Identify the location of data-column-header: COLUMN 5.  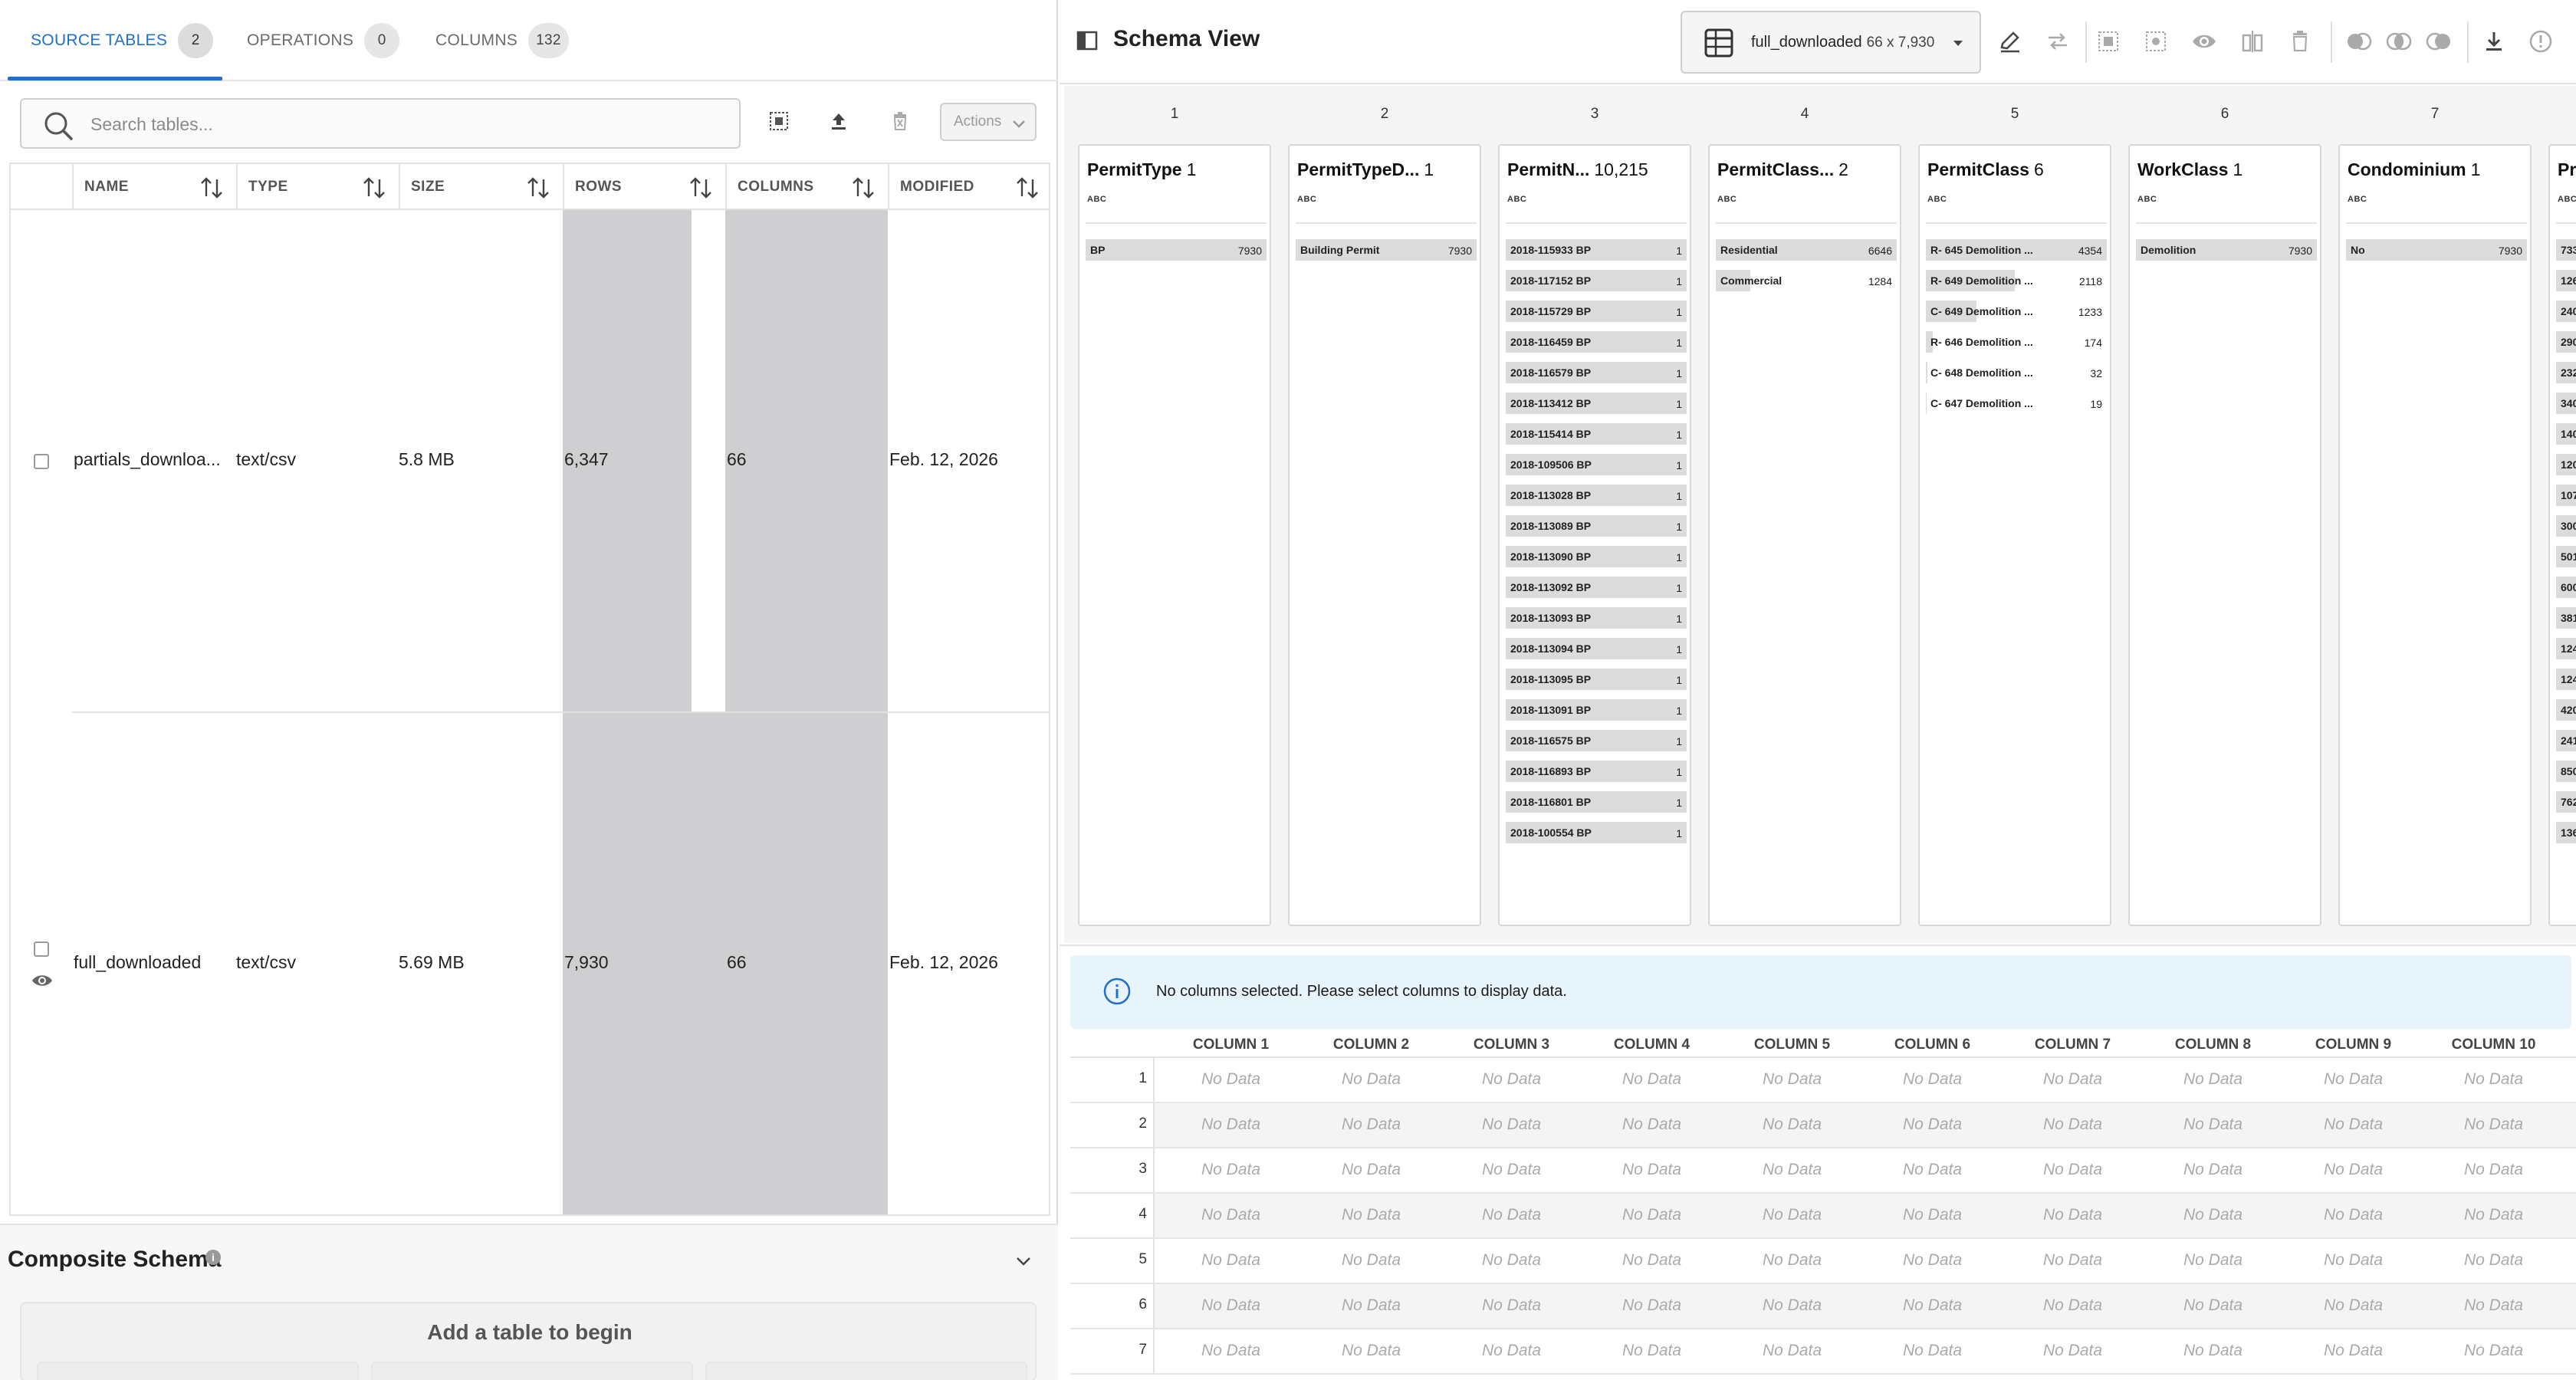
(1792, 1045).